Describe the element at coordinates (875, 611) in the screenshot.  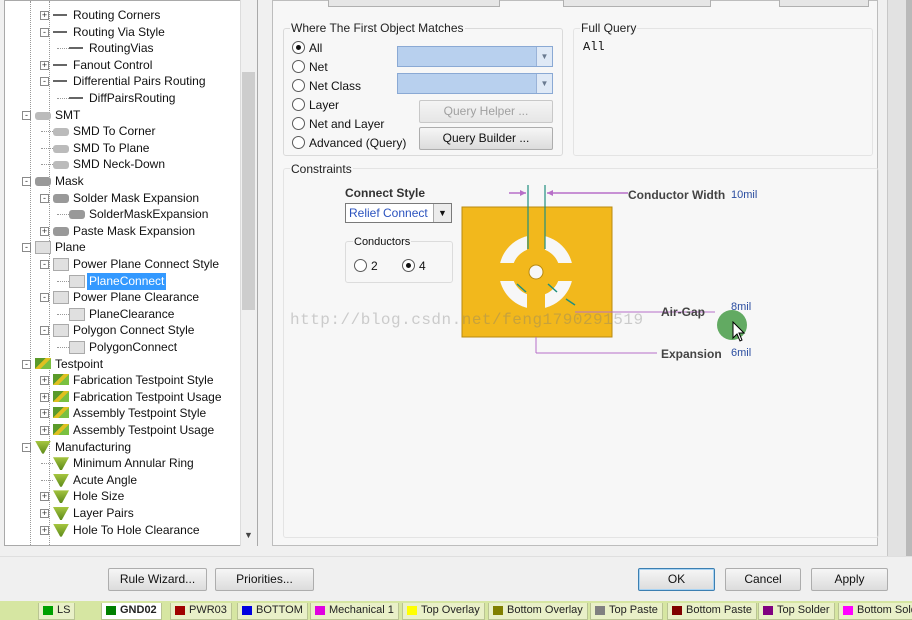
I see `layer-tab: Bottom Sold` at that location.